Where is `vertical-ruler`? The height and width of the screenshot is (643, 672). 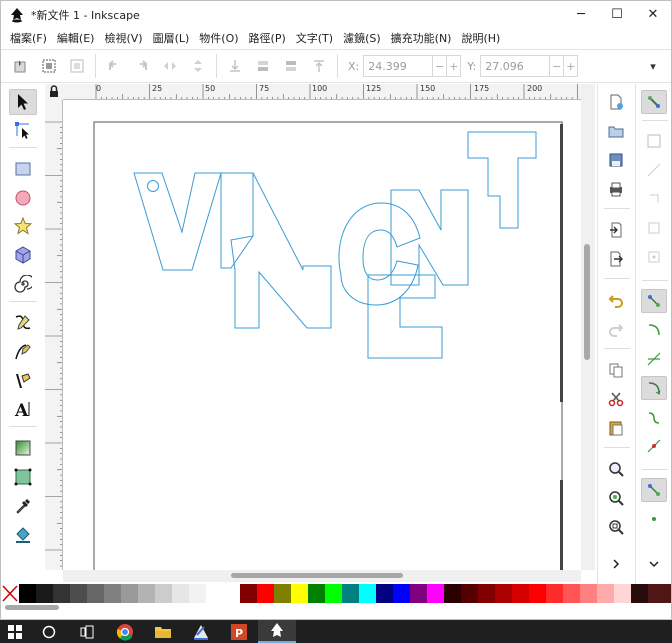 vertical-ruler is located at coordinates (54, 335).